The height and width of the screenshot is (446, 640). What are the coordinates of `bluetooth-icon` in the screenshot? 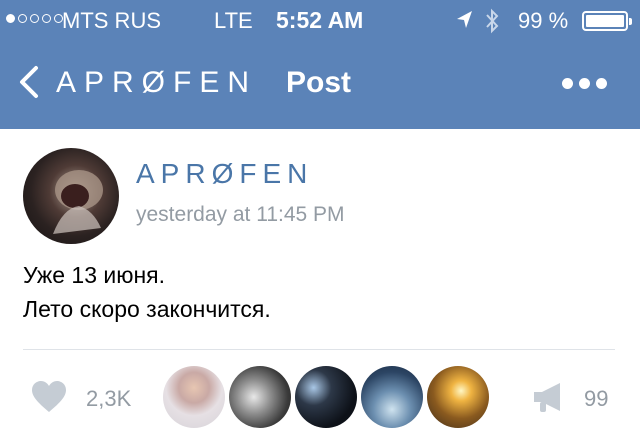 It's located at (492, 24).